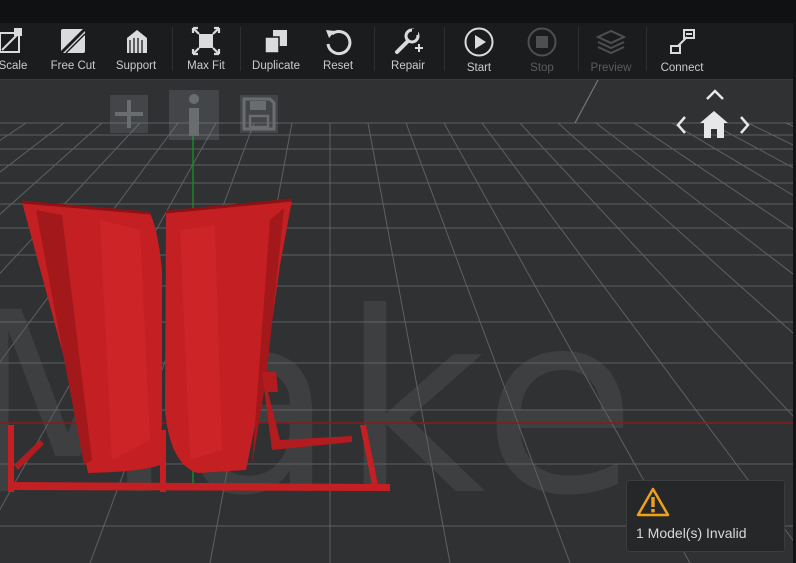  Describe the element at coordinates (408, 66) in the screenshot. I see `repair-label: Repair` at that location.